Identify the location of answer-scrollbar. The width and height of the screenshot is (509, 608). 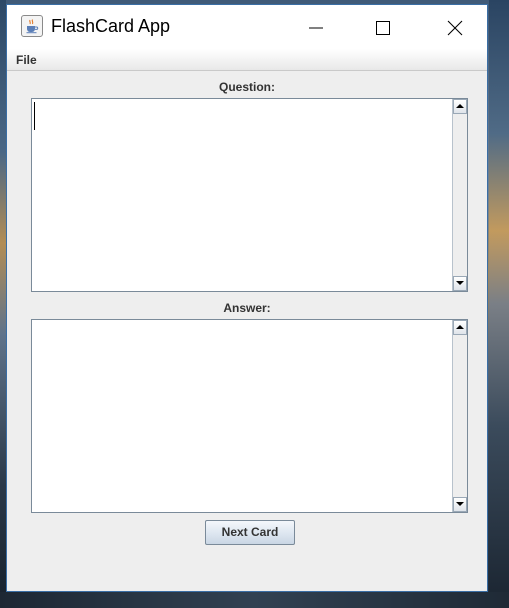
(459, 416).